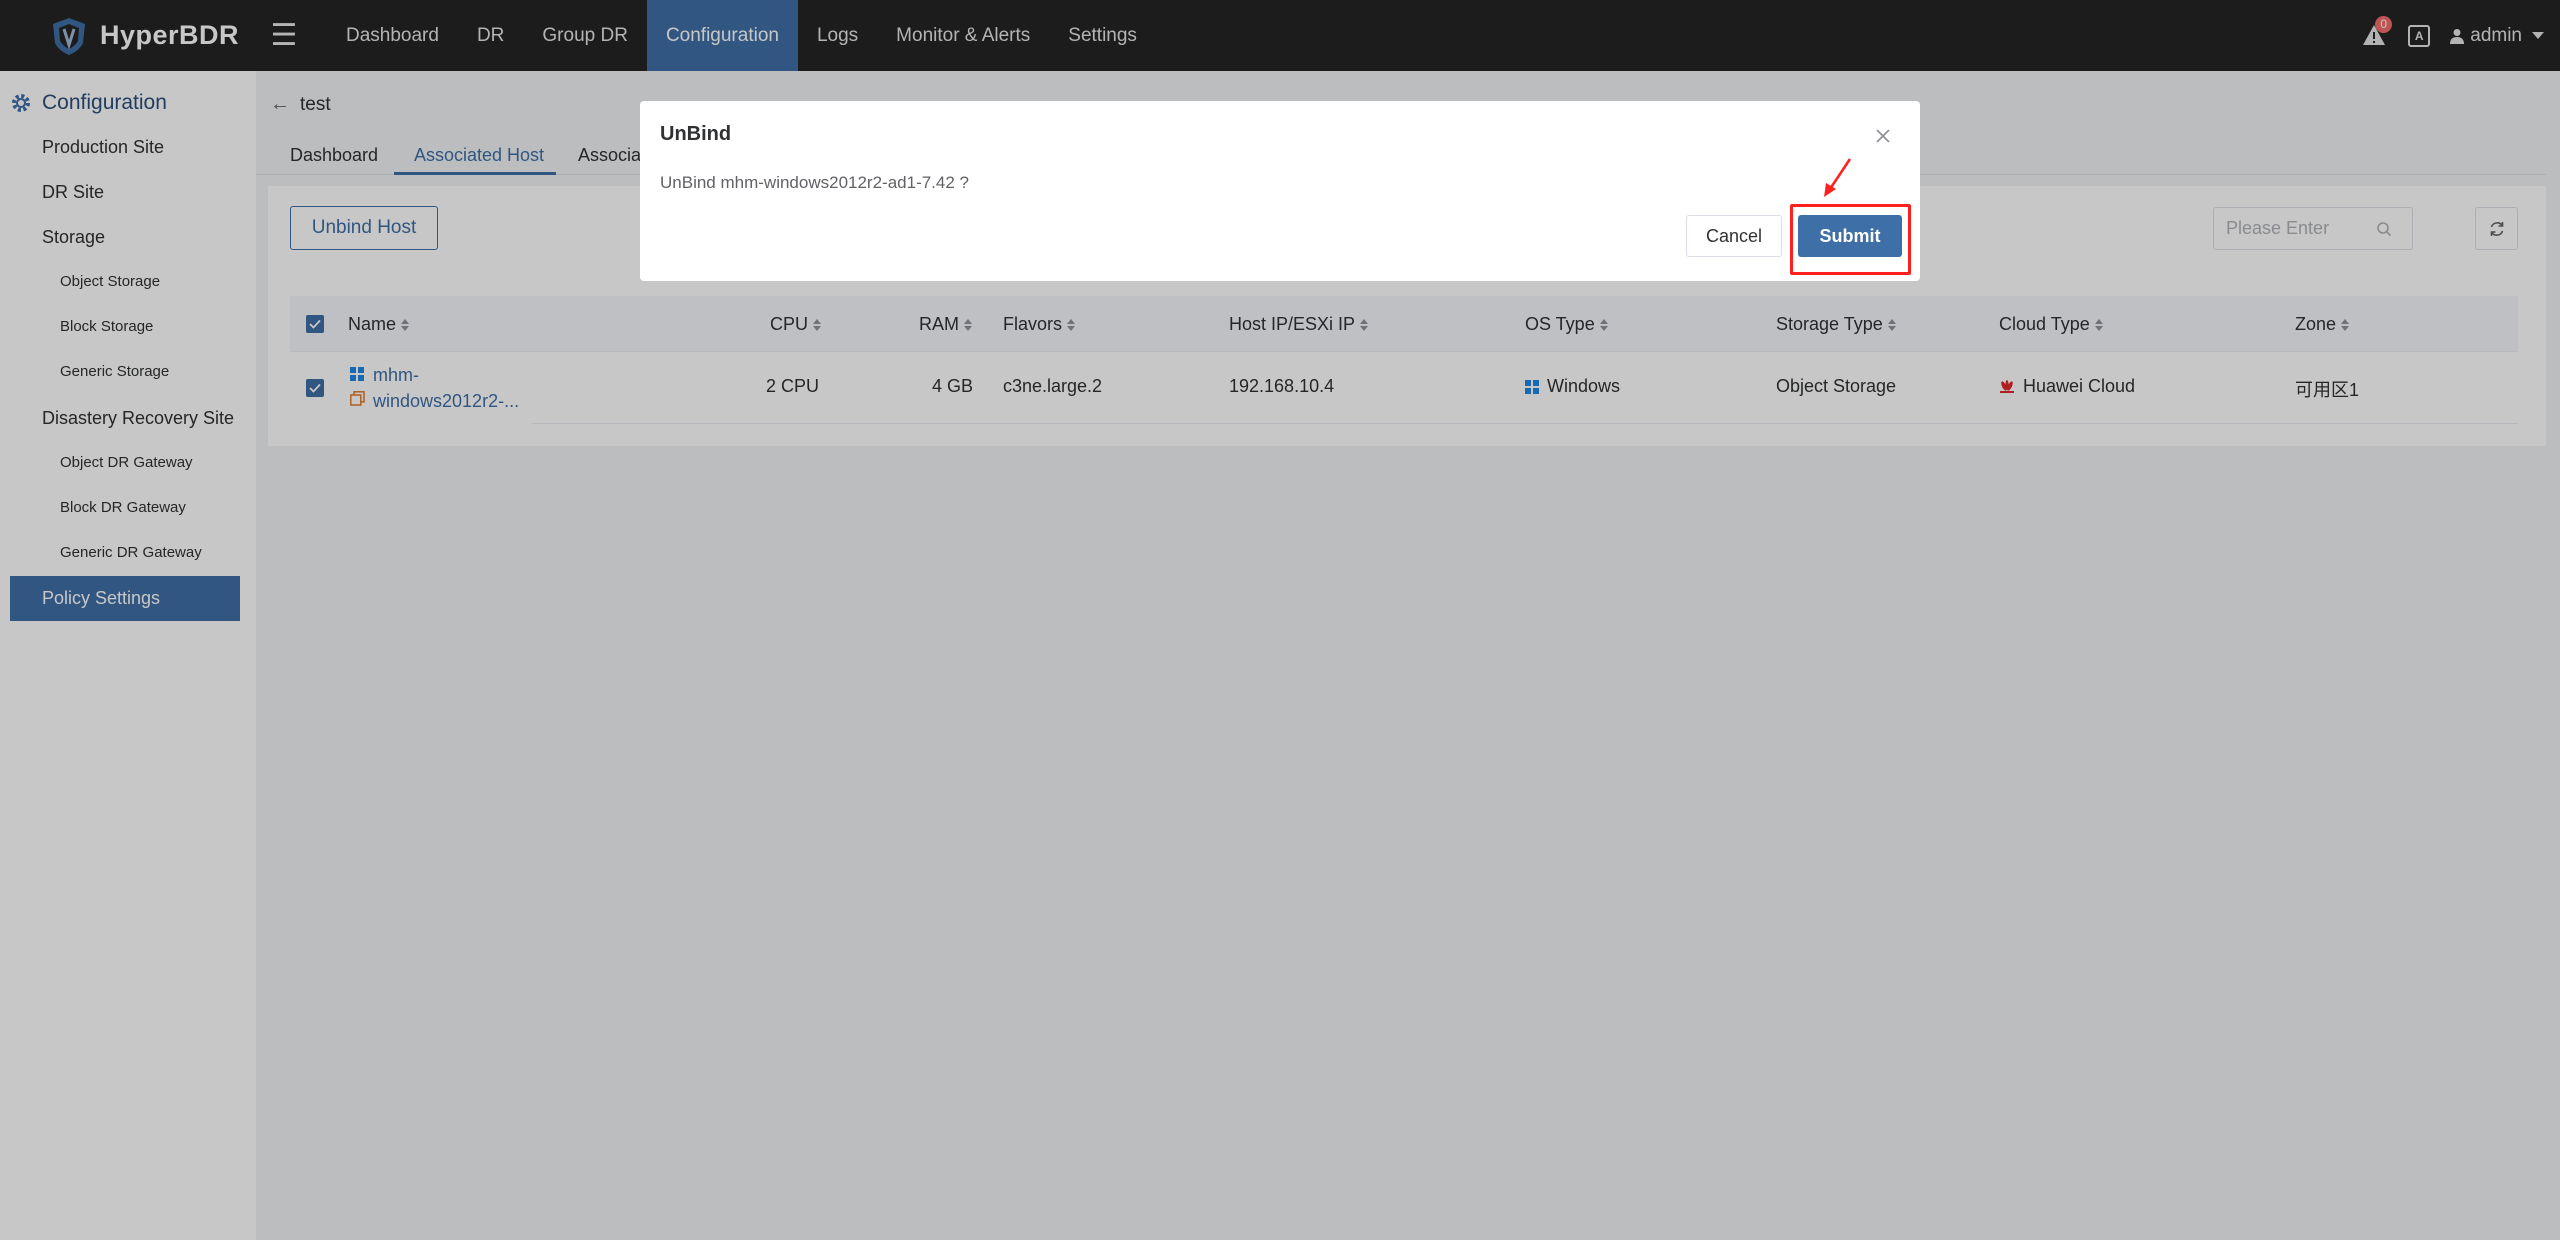  What do you see at coordinates (1883, 136) in the screenshot?
I see `close-icon` at bounding box center [1883, 136].